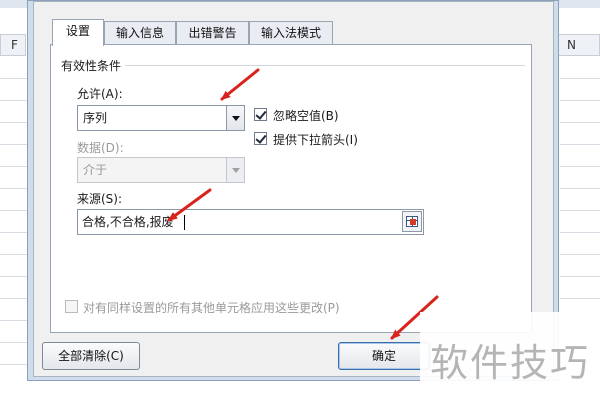  What do you see at coordinates (78, 32) in the screenshot?
I see `tab-settings: 设置` at bounding box center [78, 32].